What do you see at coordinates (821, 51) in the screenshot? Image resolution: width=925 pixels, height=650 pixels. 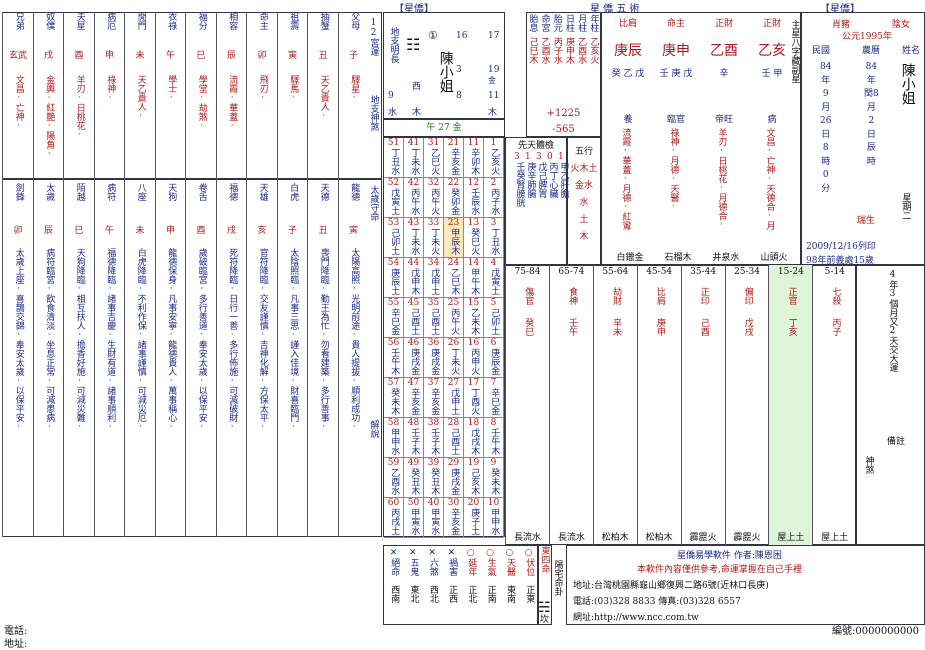 I see `birth-min: 民國` at bounding box center [821, 51].